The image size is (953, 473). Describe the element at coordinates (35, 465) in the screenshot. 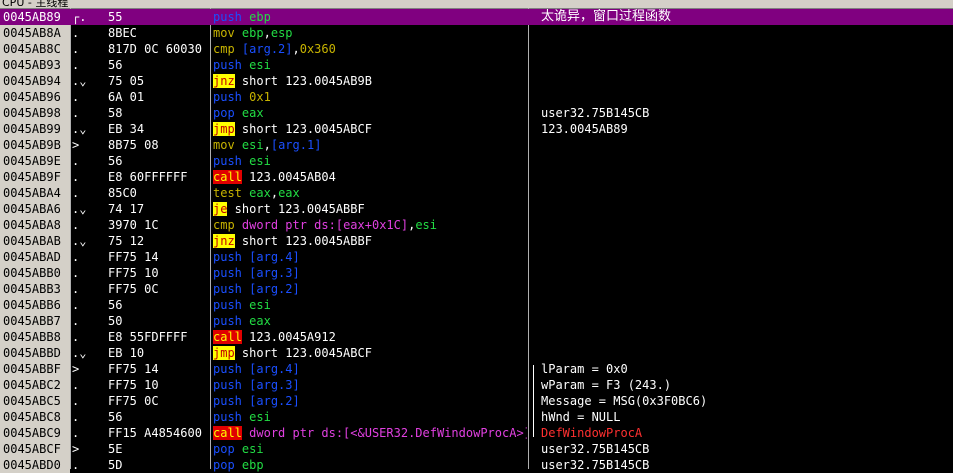

I see `address-cell: 0045ABD0` at that location.